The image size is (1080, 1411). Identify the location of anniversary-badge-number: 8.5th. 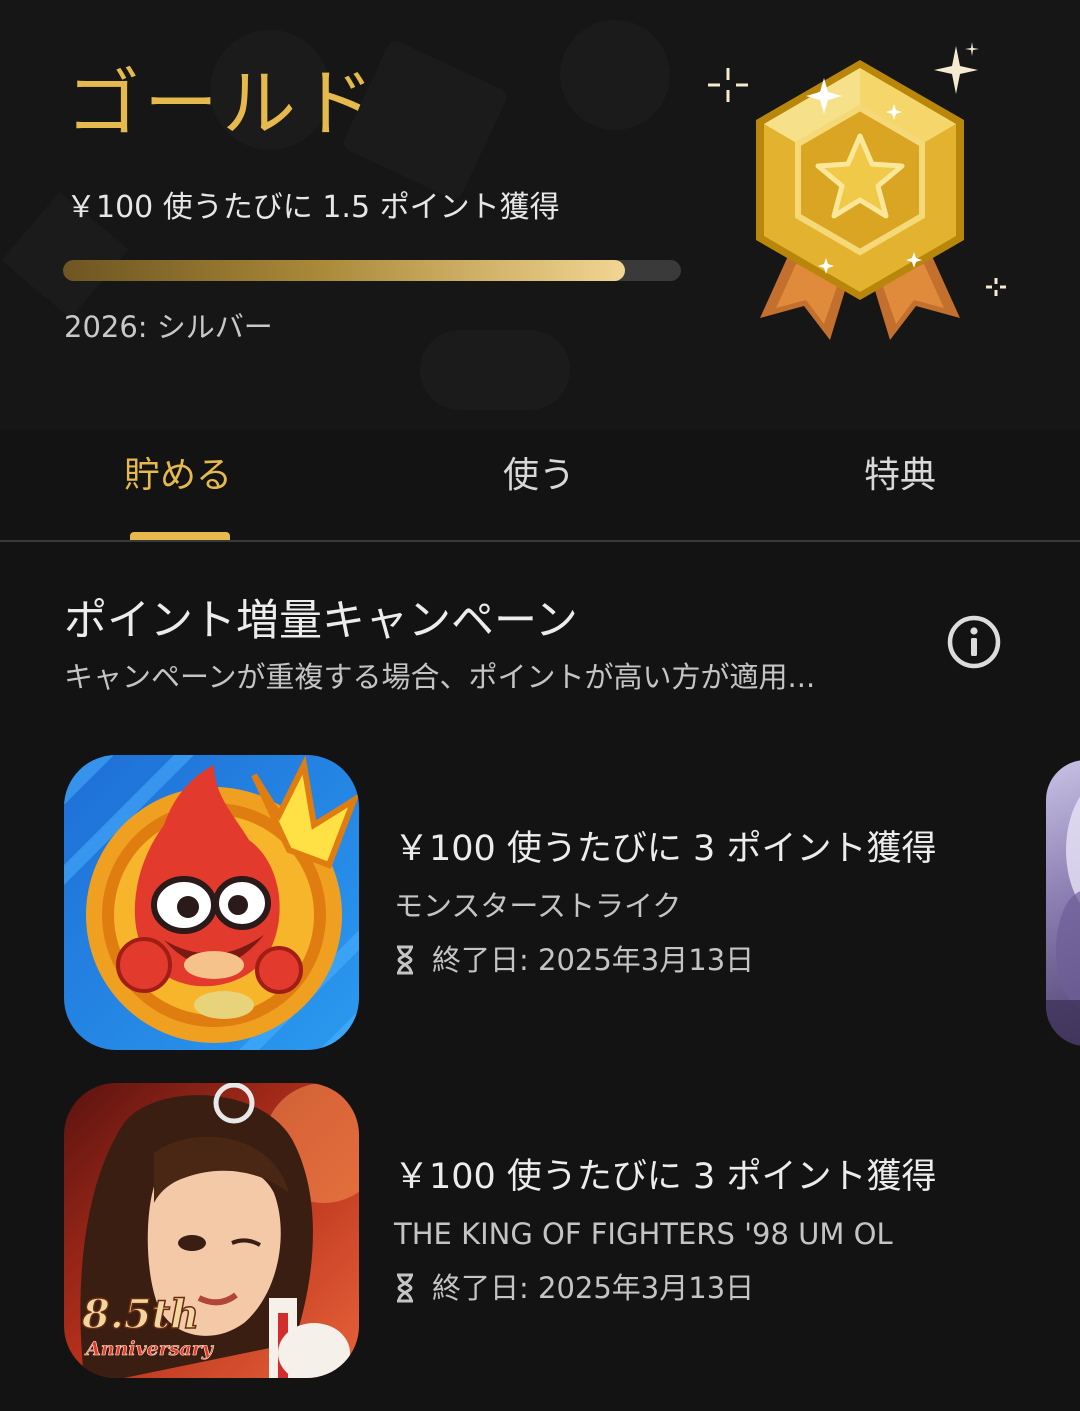
(140, 1314).